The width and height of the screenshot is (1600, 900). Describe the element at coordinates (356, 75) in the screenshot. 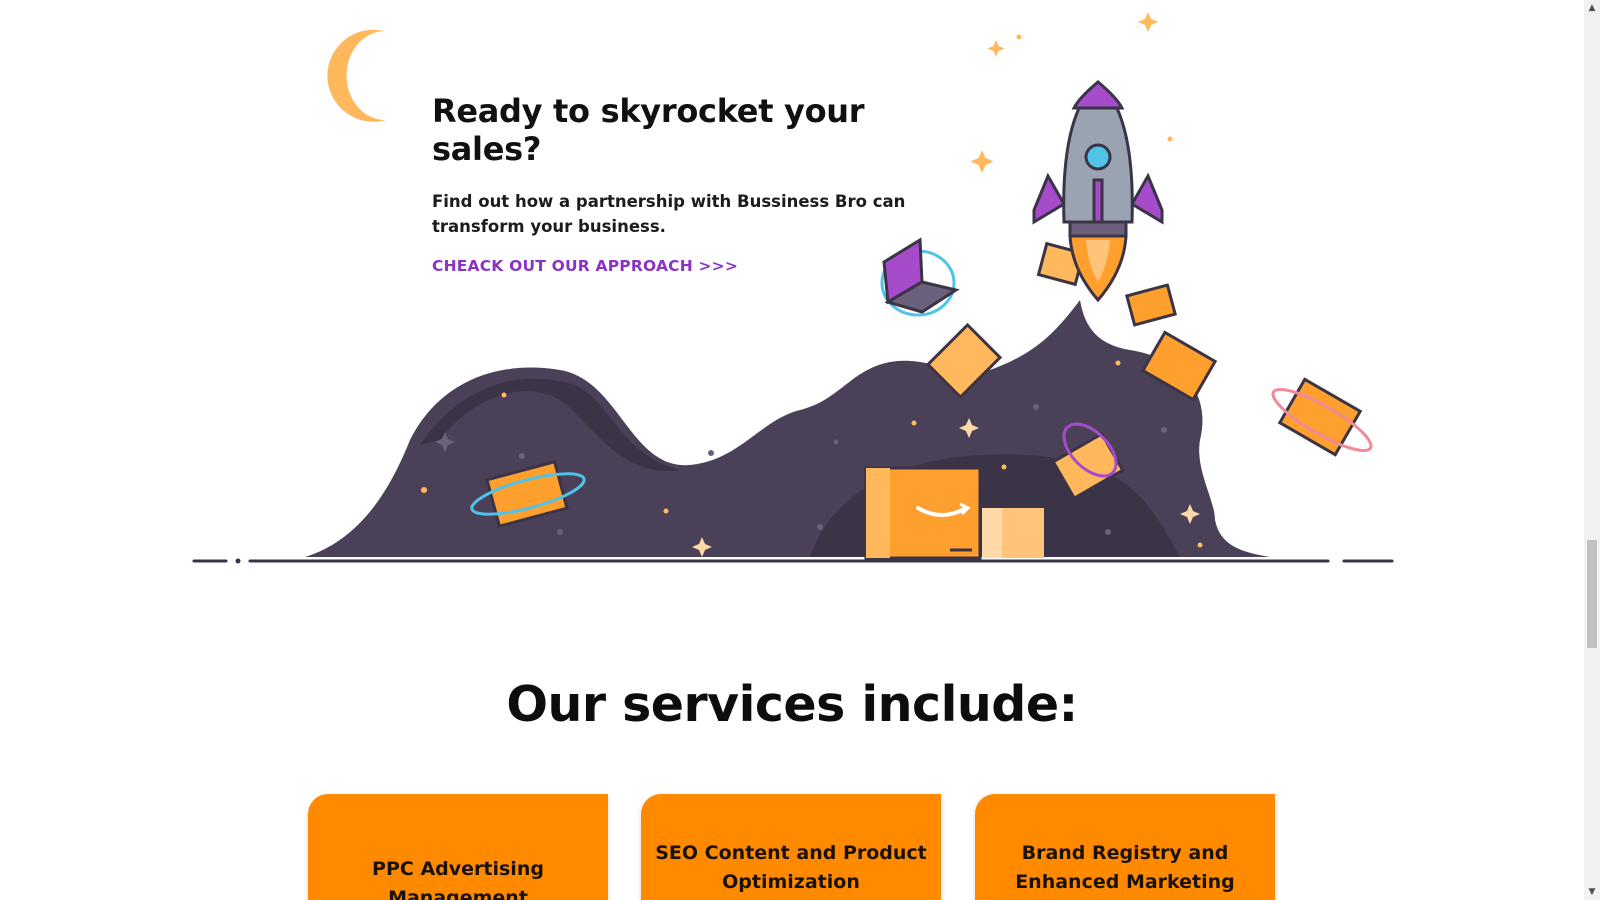

I see `moon-icon` at that location.